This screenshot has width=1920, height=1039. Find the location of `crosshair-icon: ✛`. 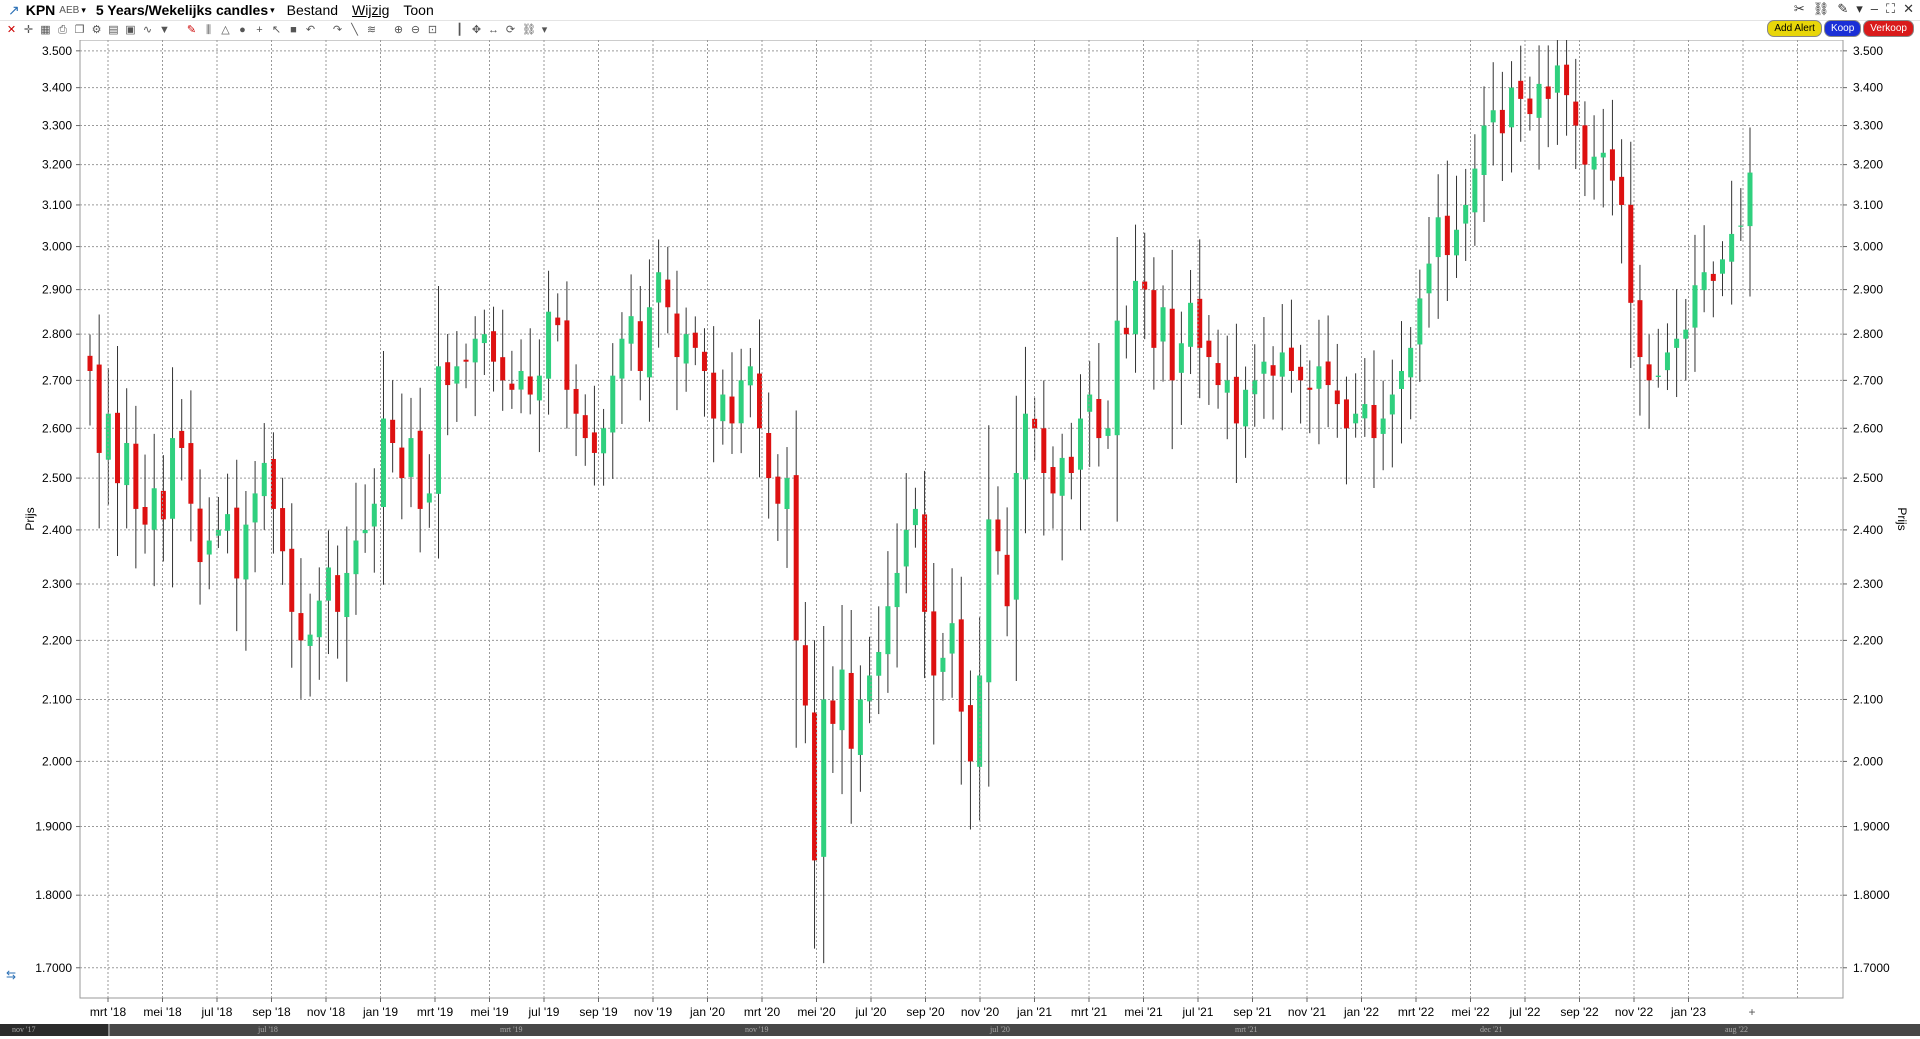

crosshair-icon: ✛ is located at coordinates (28, 30).